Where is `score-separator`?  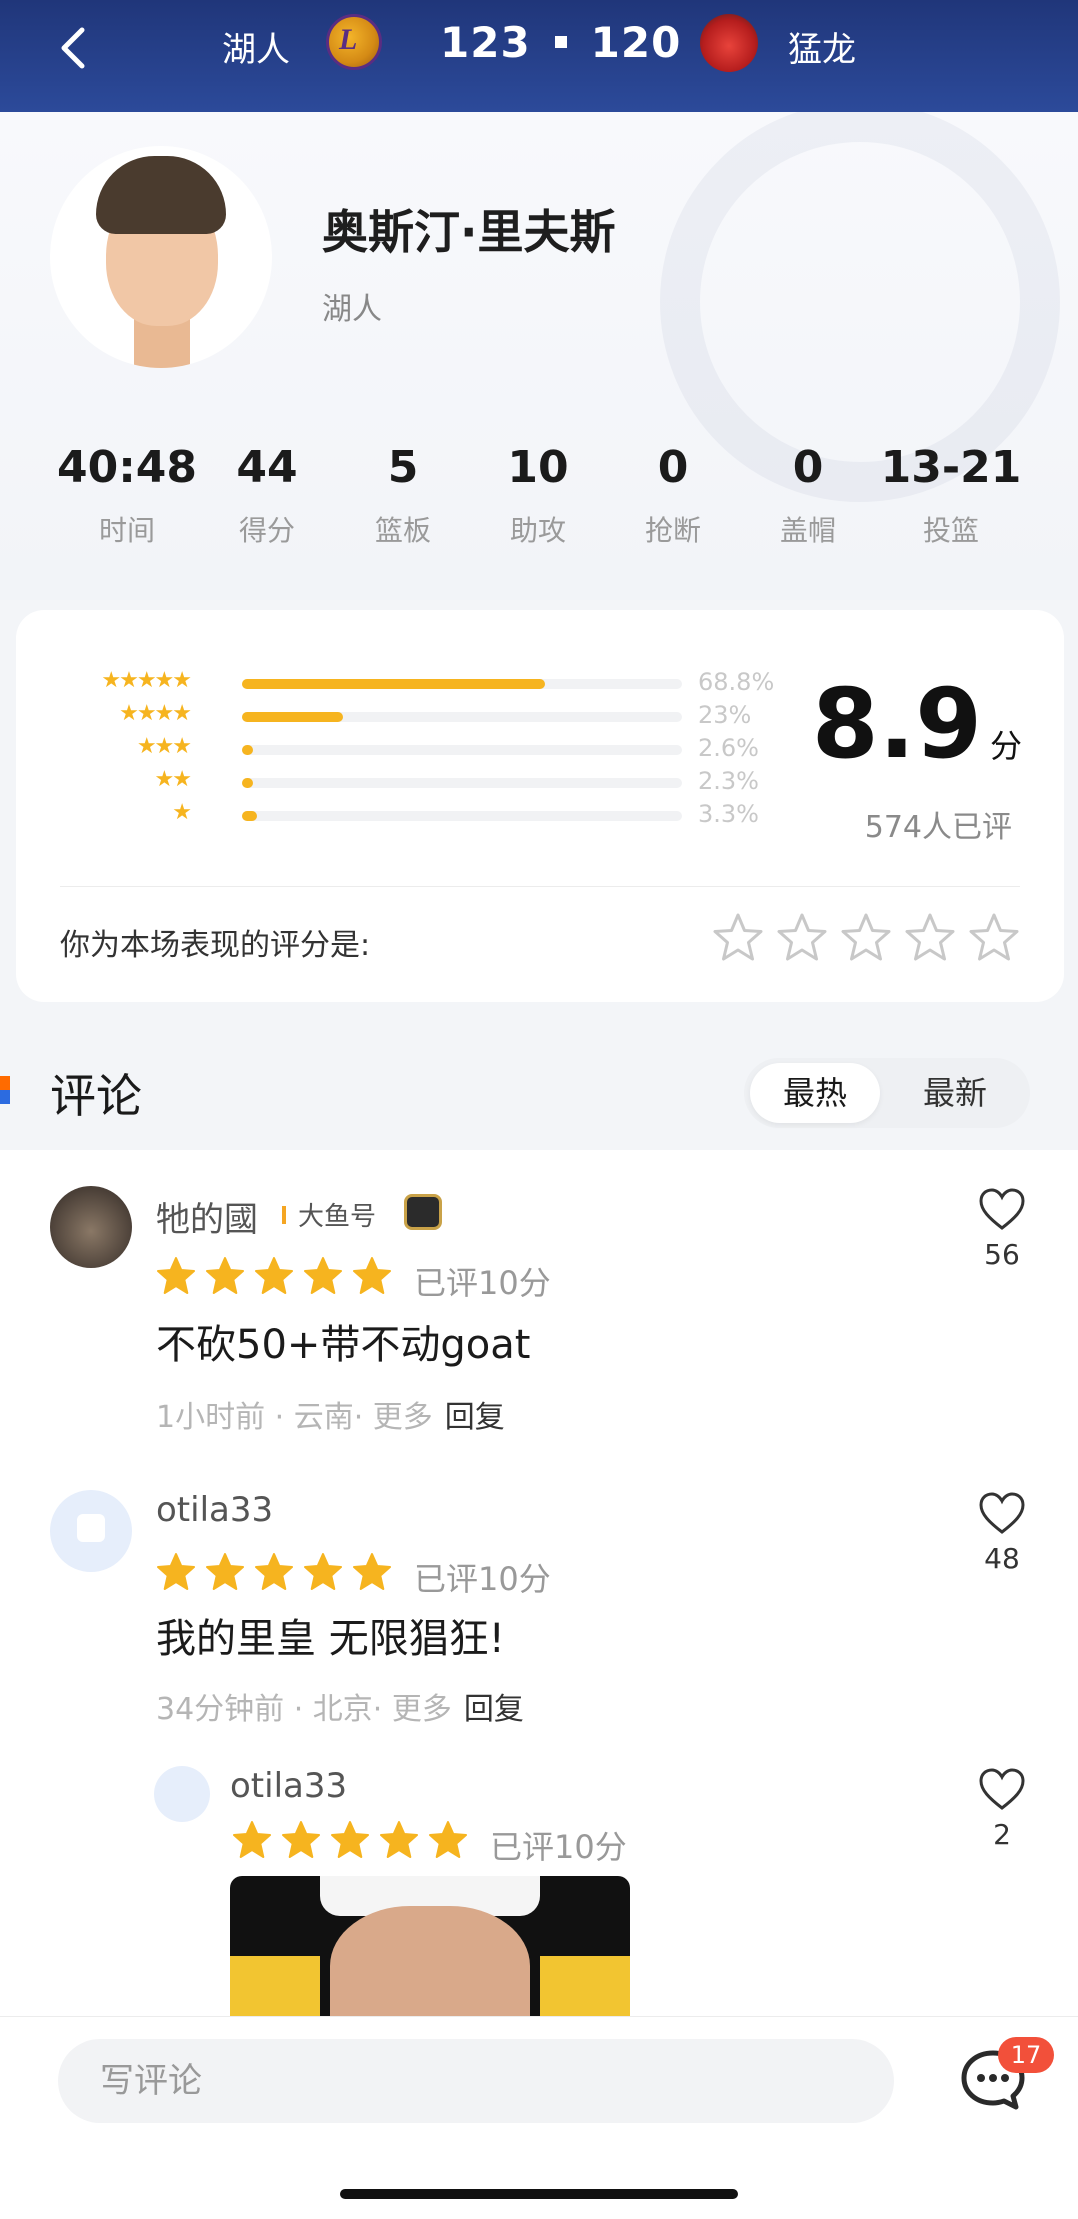
score-separator is located at coordinates (560, 41).